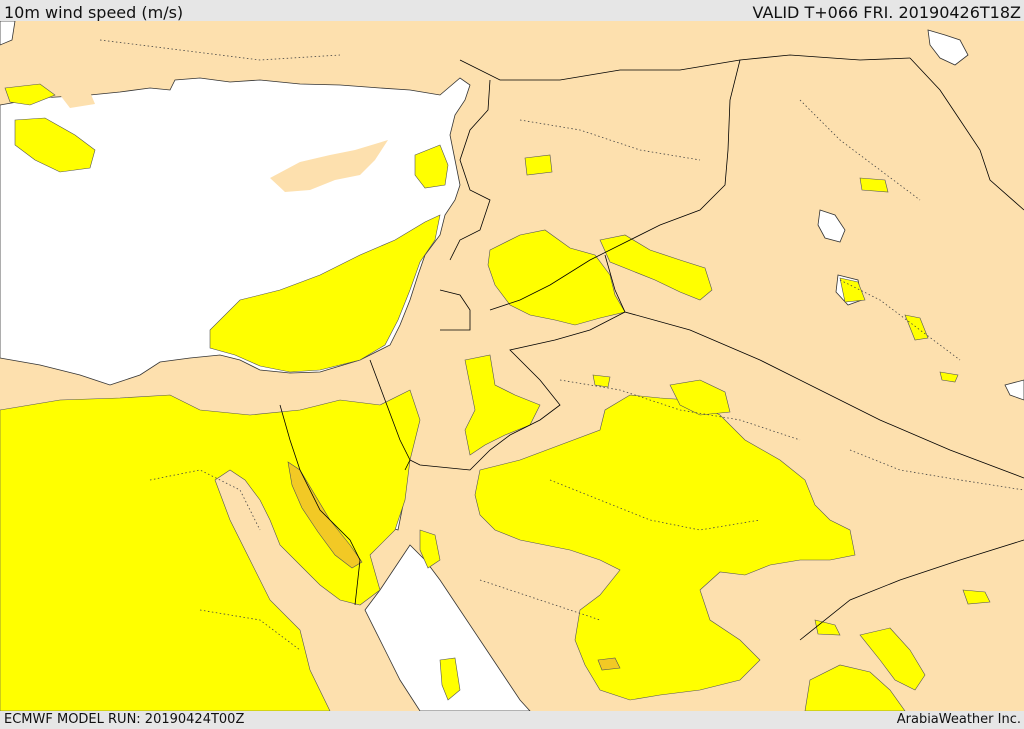  Describe the element at coordinates (124, 719) in the screenshot. I see `model-run: ECMWF MODEL RUN: 20190424T00Z` at that location.